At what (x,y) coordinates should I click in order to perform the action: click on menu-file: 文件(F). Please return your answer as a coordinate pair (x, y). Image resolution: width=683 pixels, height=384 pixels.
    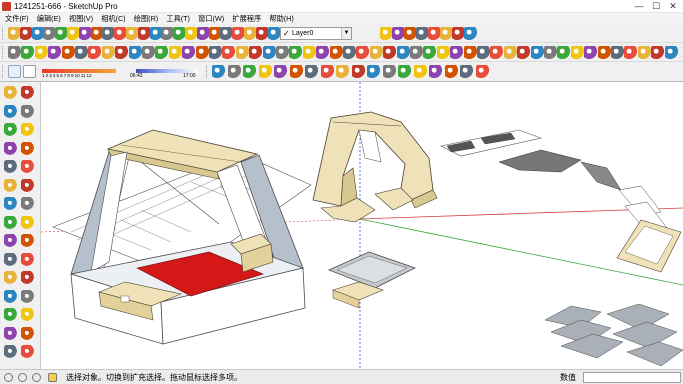
    Looking at the image, I should click on (17, 18).